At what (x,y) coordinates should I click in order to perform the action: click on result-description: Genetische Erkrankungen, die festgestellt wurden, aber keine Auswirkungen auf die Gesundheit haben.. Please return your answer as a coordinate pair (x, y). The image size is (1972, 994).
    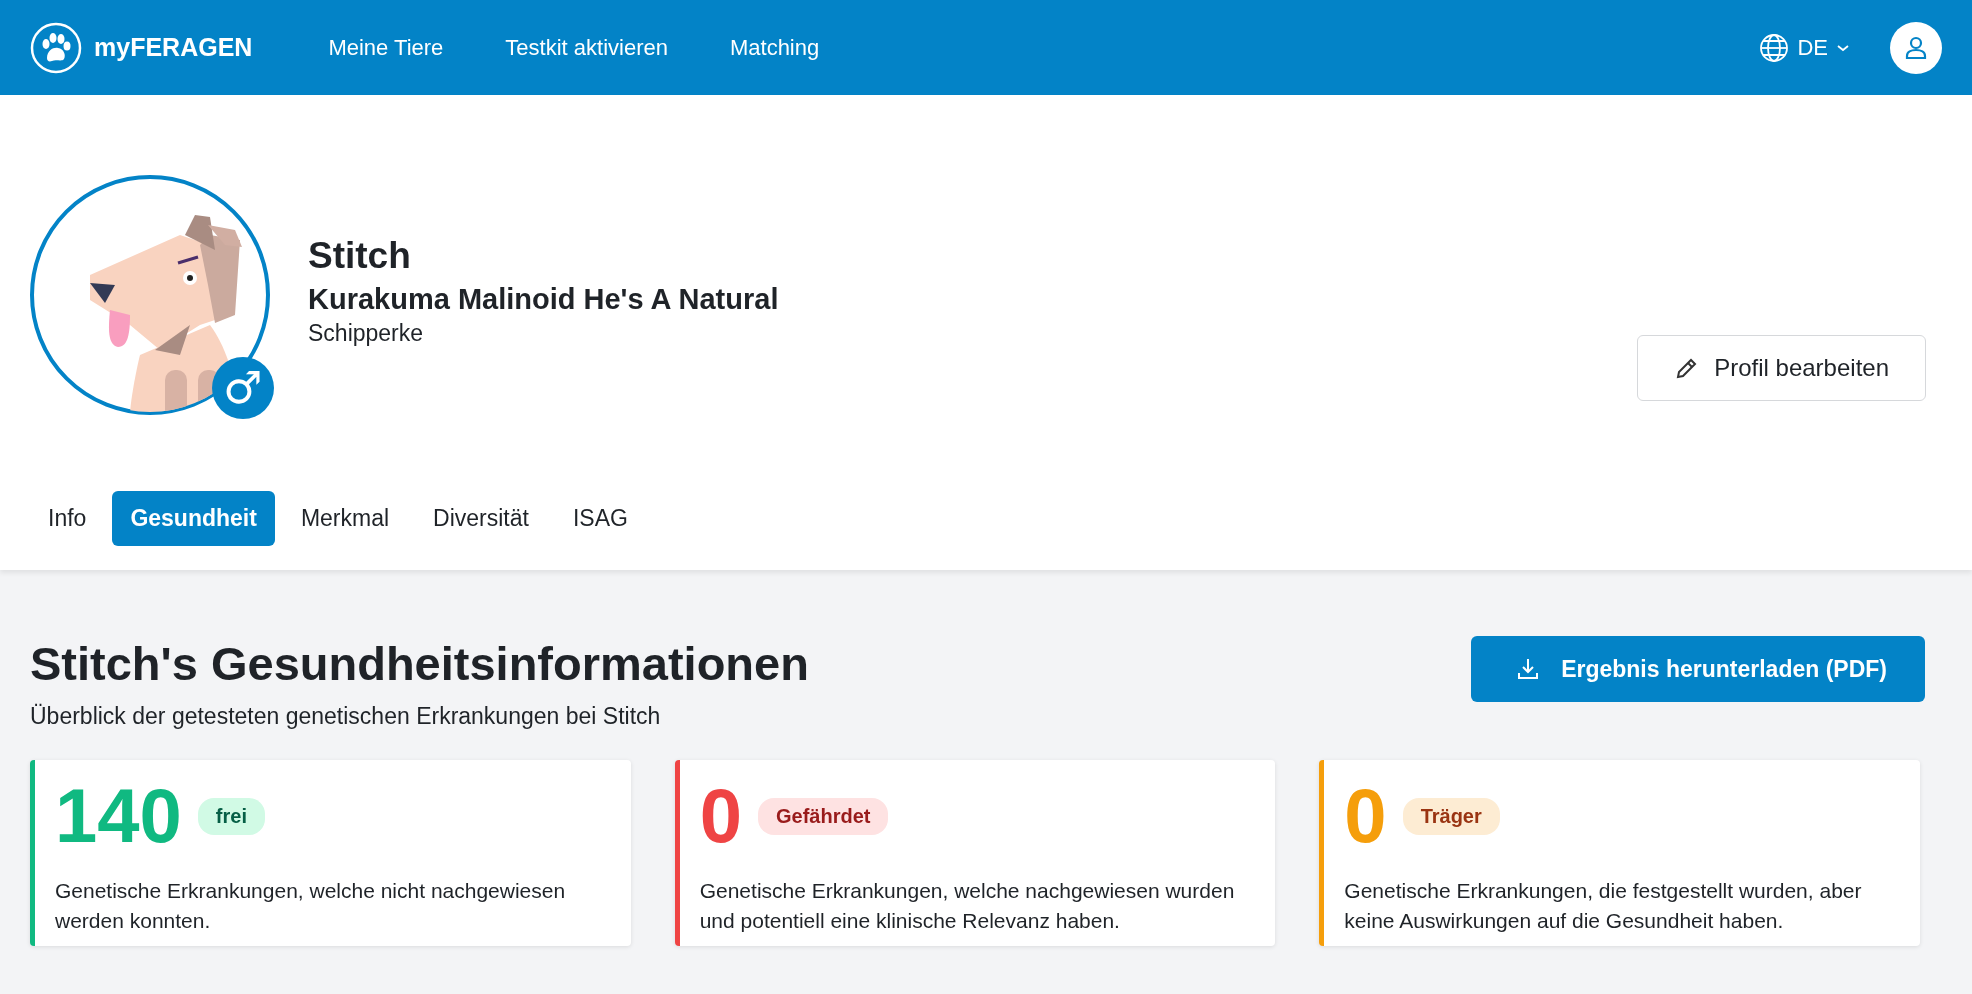
    Looking at the image, I should click on (1603, 906).